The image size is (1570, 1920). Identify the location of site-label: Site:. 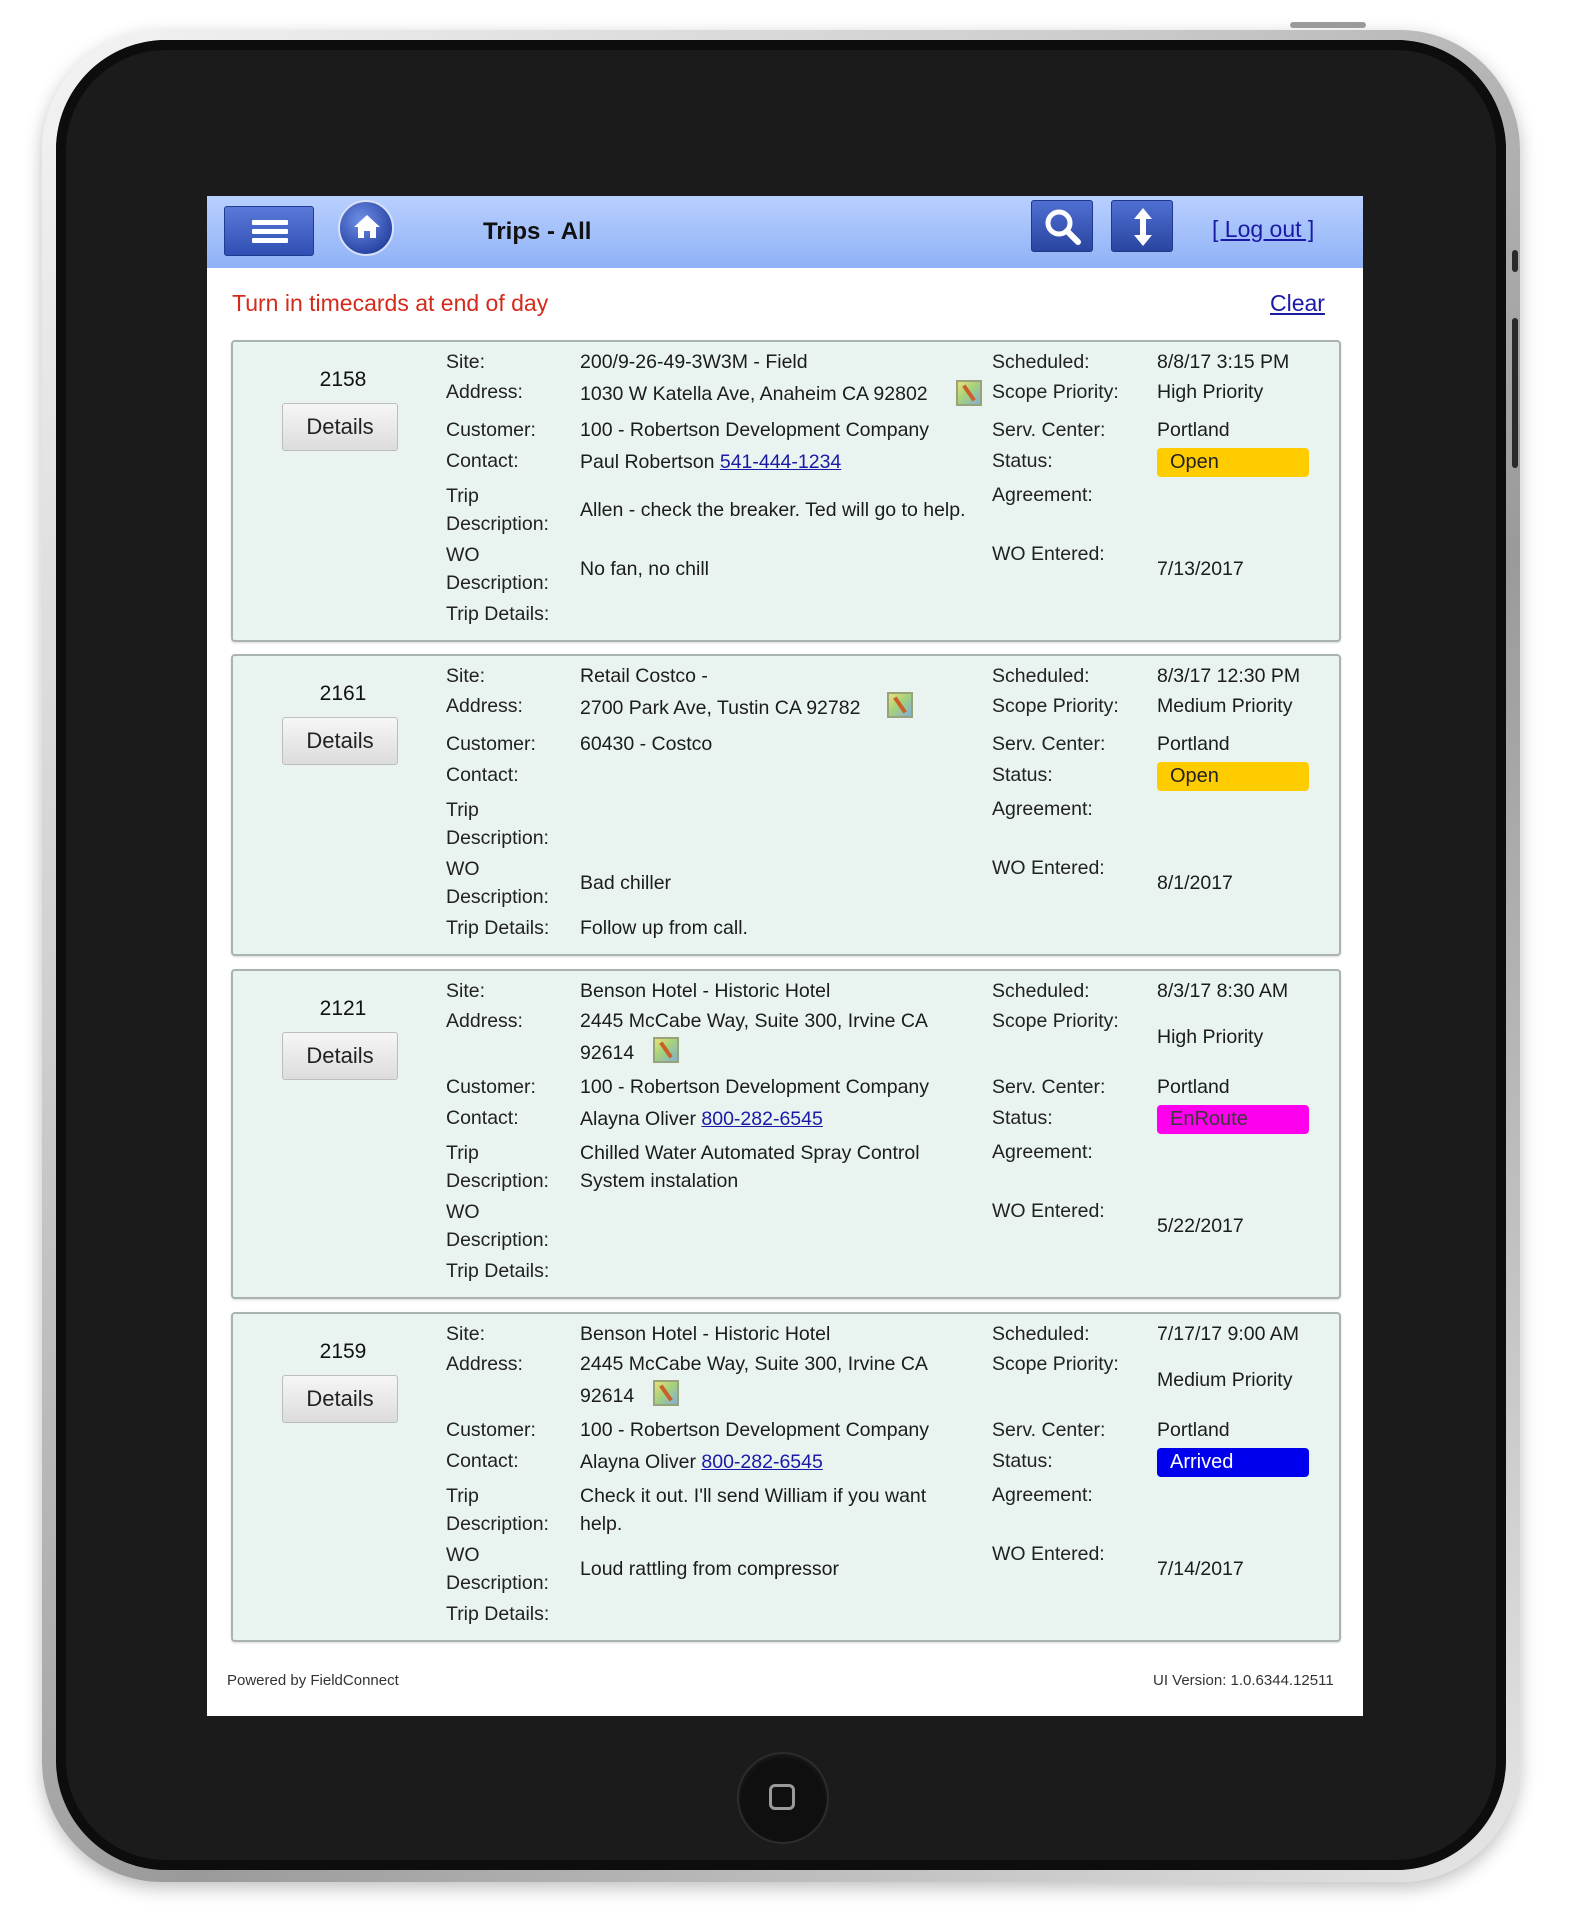
(466, 676).